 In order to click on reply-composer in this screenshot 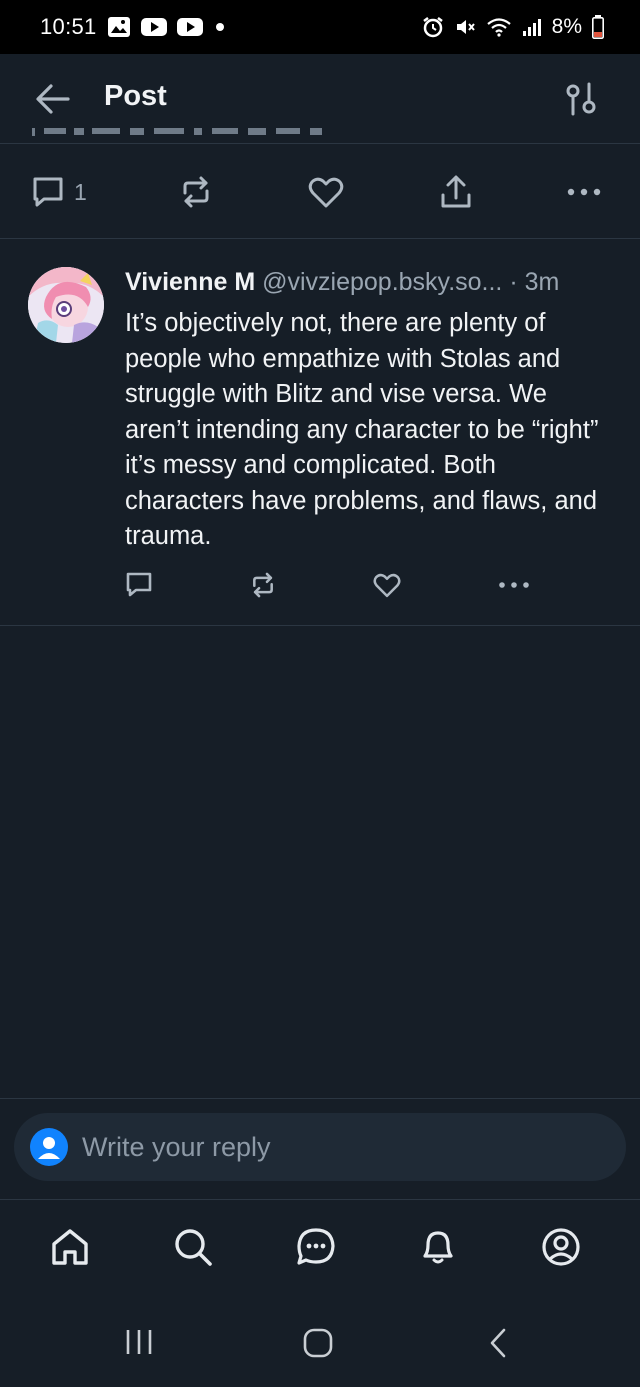, I will do `click(320, 1147)`.